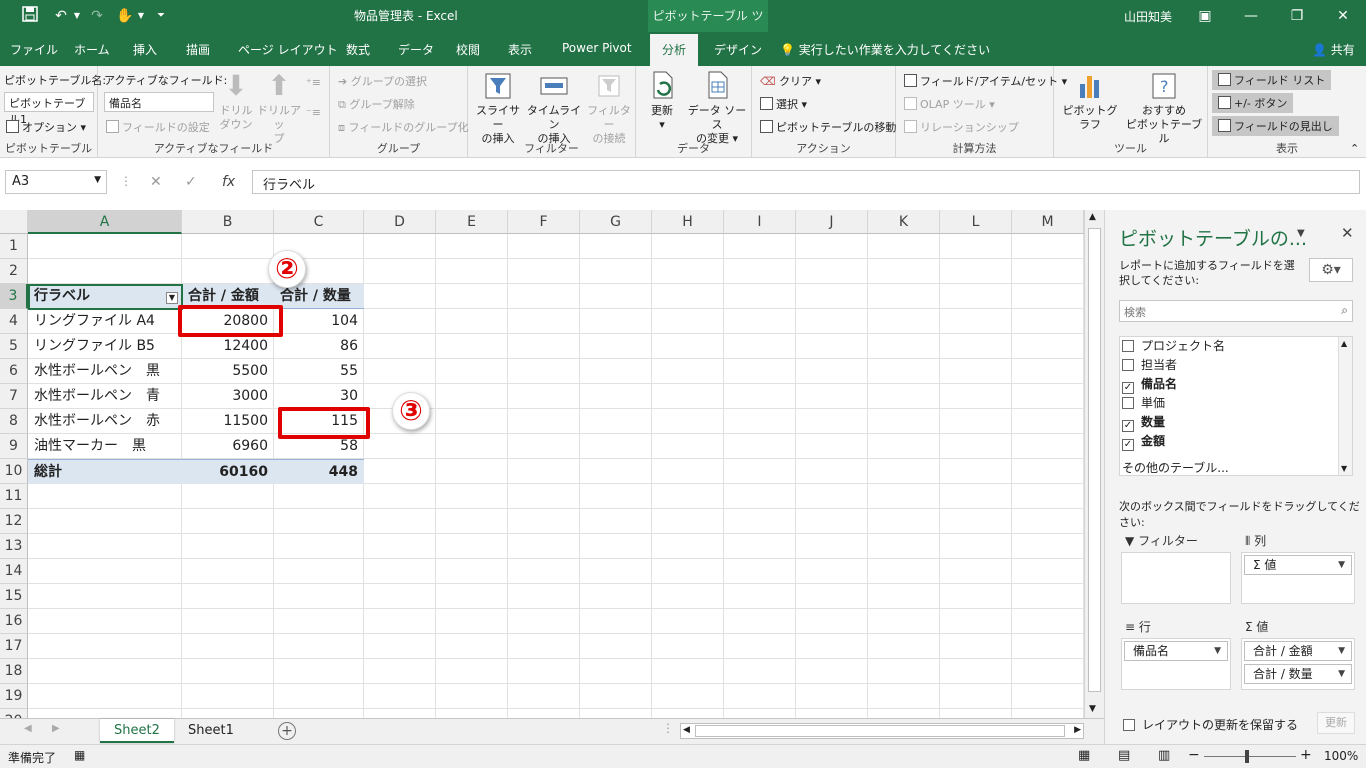 The image size is (1366, 768). What do you see at coordinates (14, 621) in the screenshot?
I see `row-header-16: 16` at bounding box center [14, 621].